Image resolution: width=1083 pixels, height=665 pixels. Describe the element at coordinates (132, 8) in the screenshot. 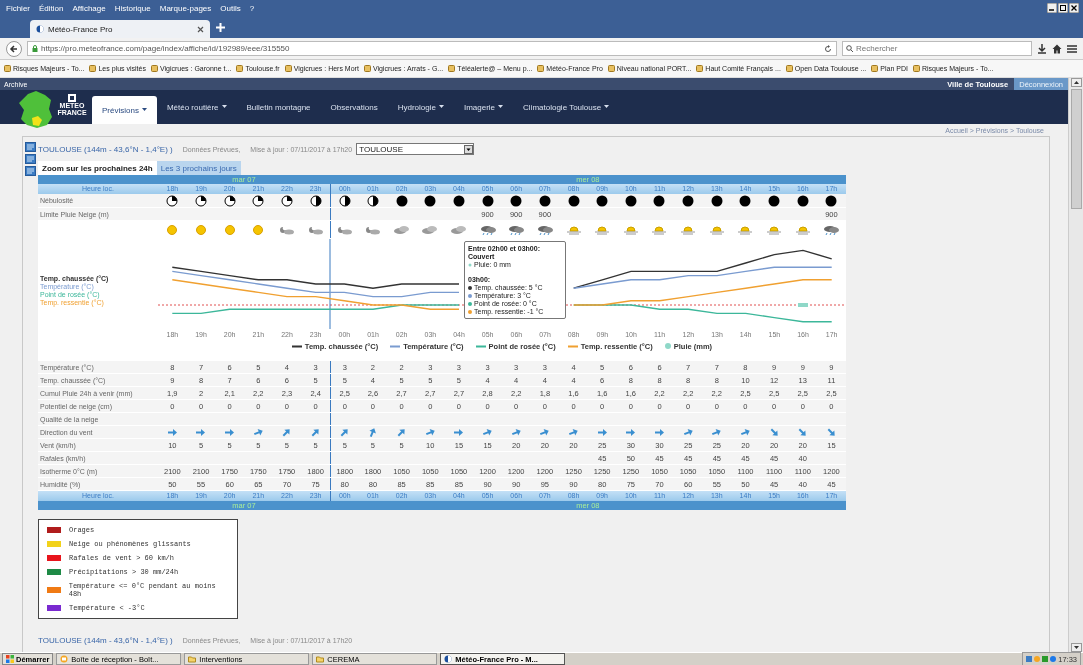

I see `menu-item: Historique` at that location.